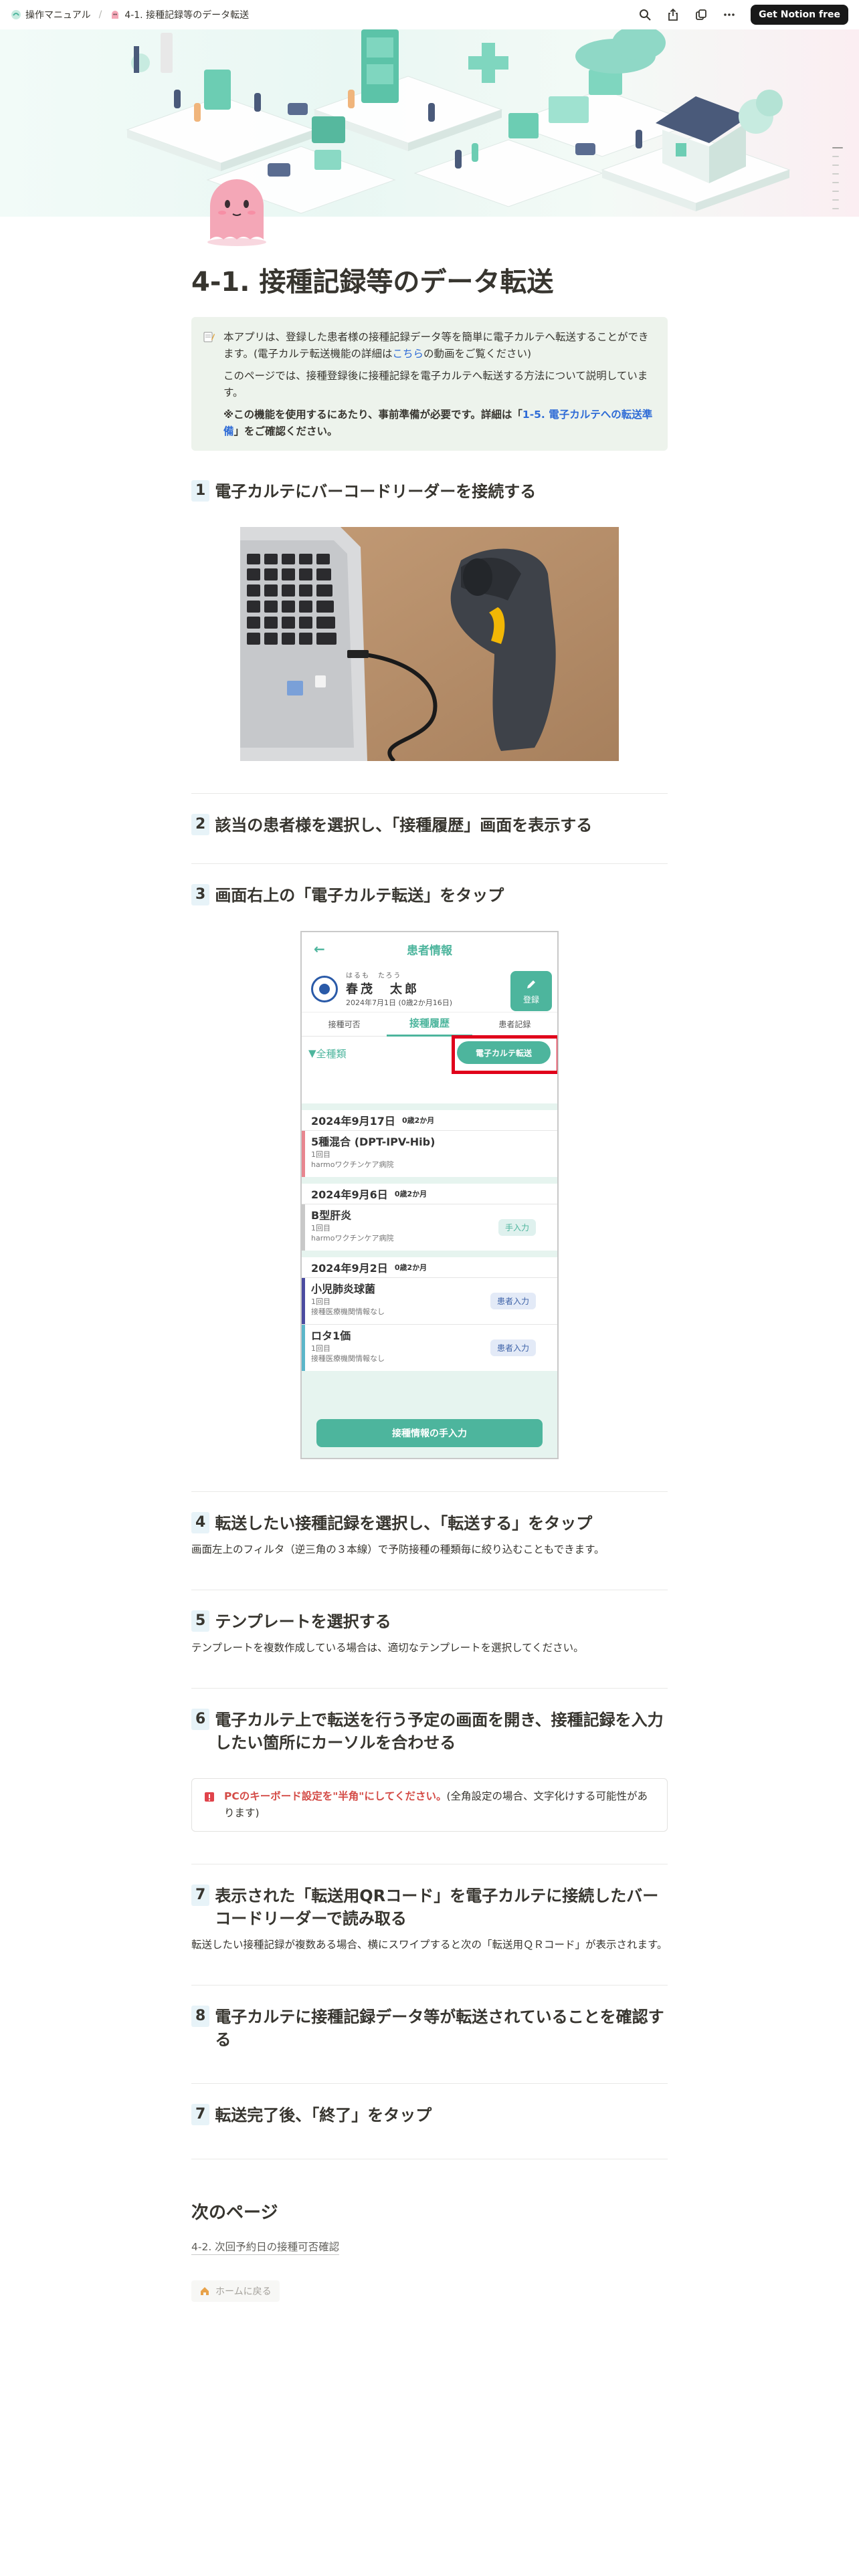  What do you see at coordinates (429, 1227) in the screenshot?
I see `list-item: B型肝炎 1回目 harmoワクチンケア病院 手入力` at bounding box center [429, 1227].